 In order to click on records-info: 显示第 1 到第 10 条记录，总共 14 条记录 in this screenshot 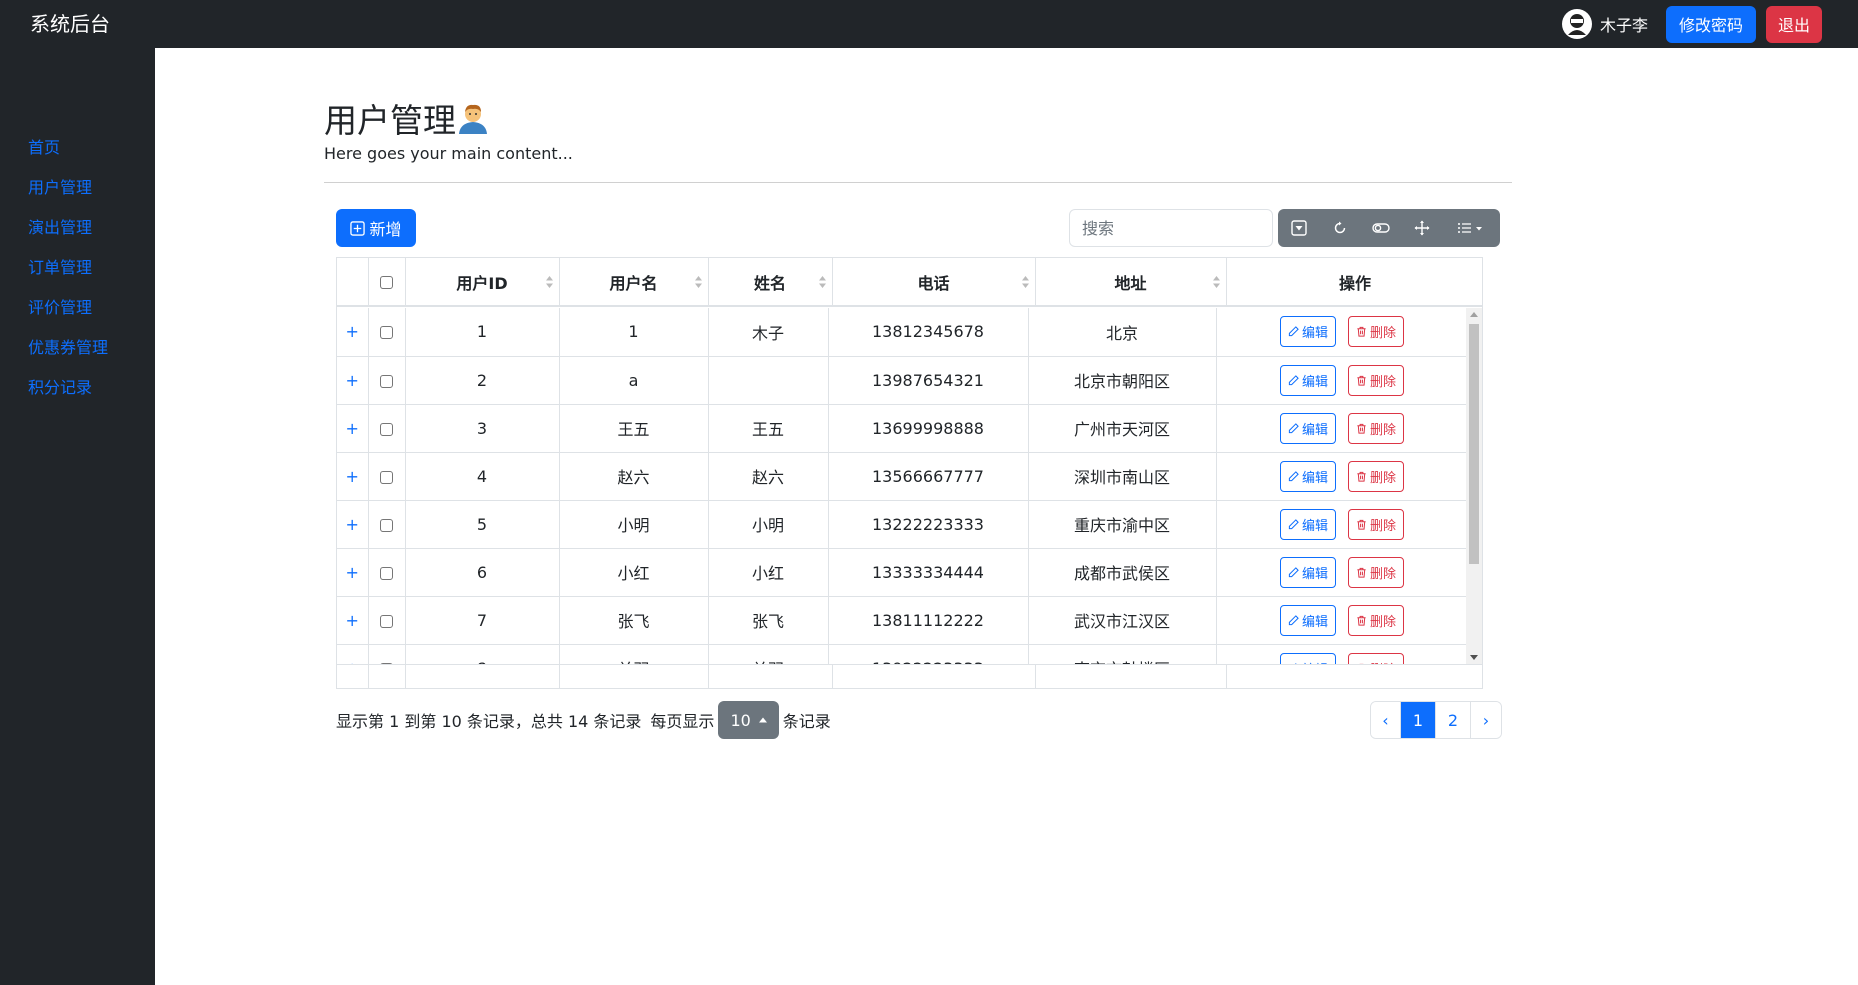, I will do `click(489, 721)`.